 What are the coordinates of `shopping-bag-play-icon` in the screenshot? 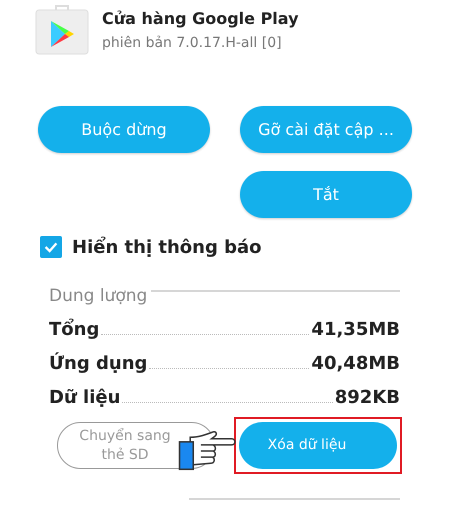 It's located at (62, 30).